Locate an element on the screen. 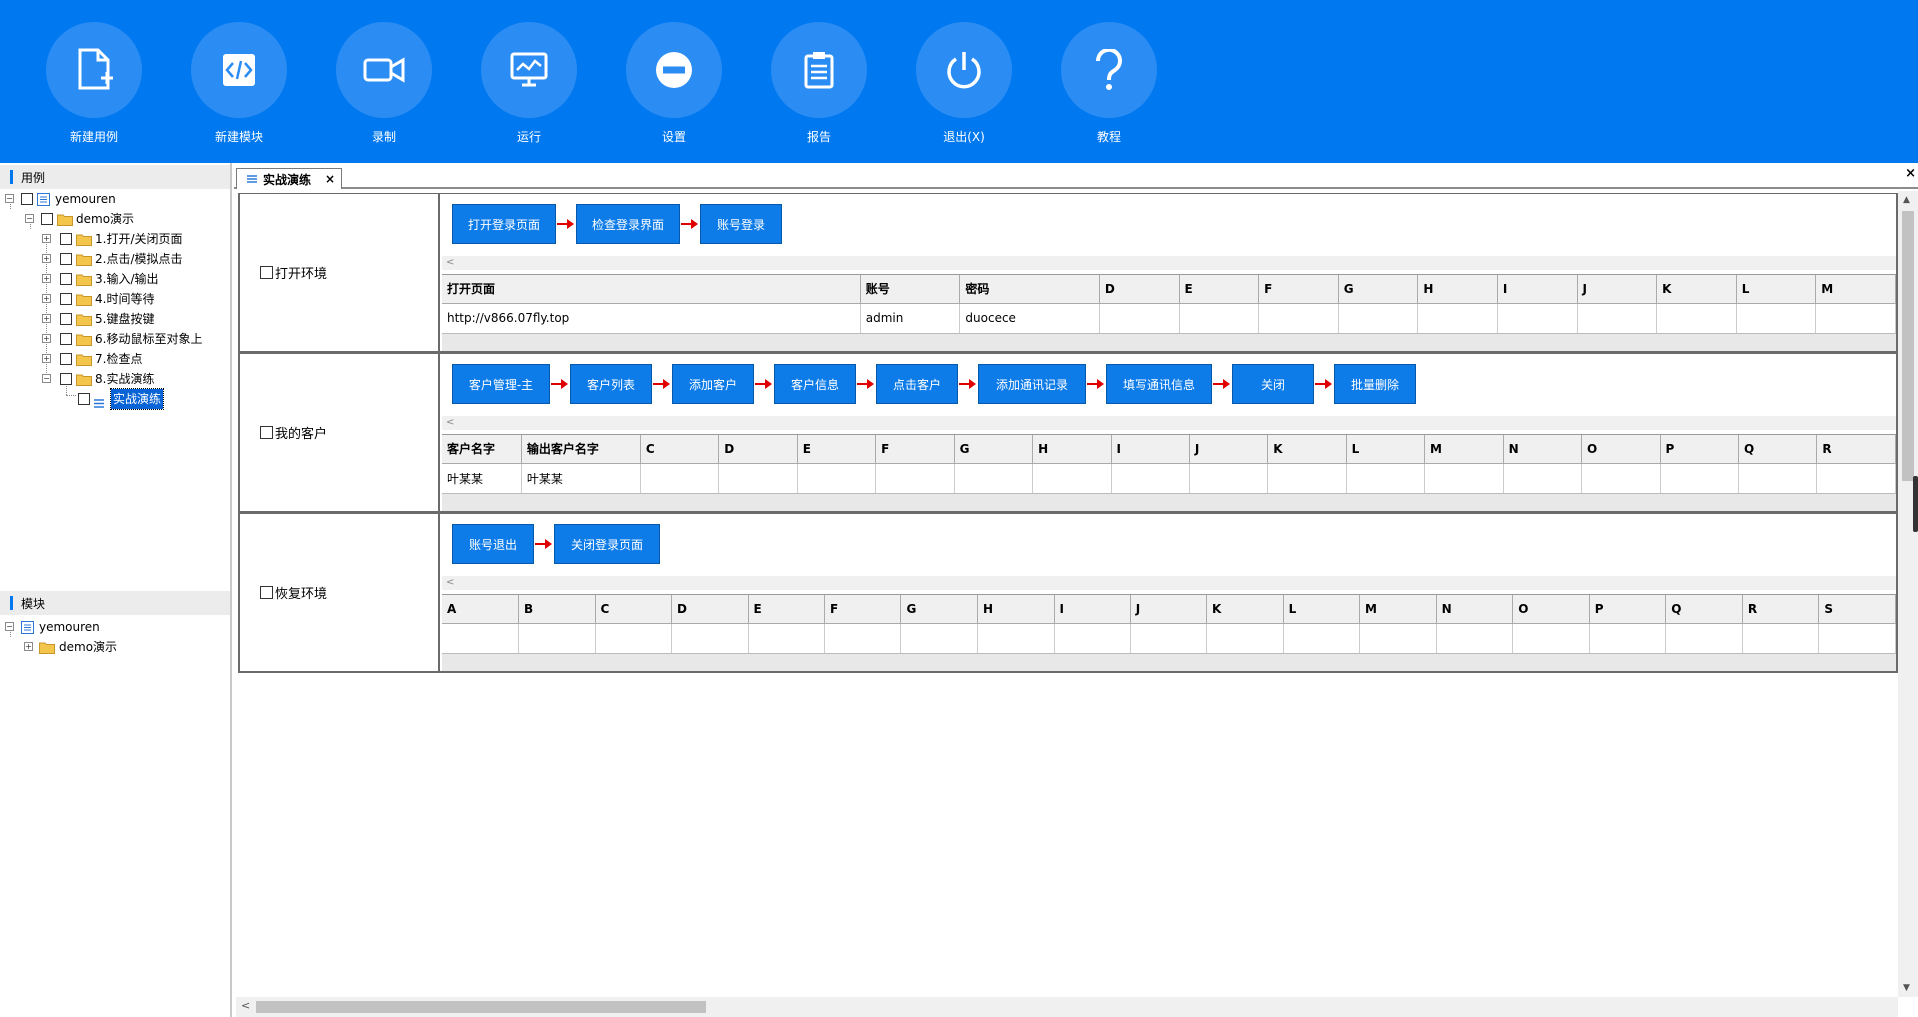 The image size is (1918, 1017). column-header: P is located at coordinates (1699, 449).